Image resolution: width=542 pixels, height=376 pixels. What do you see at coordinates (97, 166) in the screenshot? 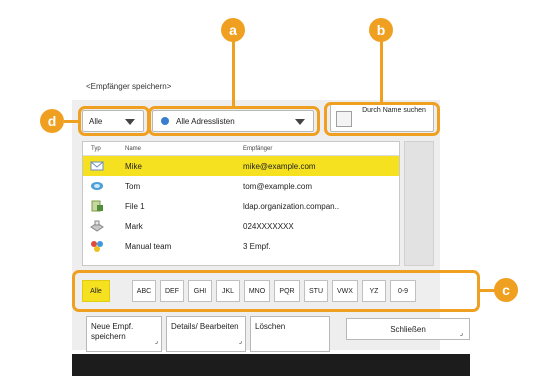
I see `email-icon` at bounding box center [97, 166].